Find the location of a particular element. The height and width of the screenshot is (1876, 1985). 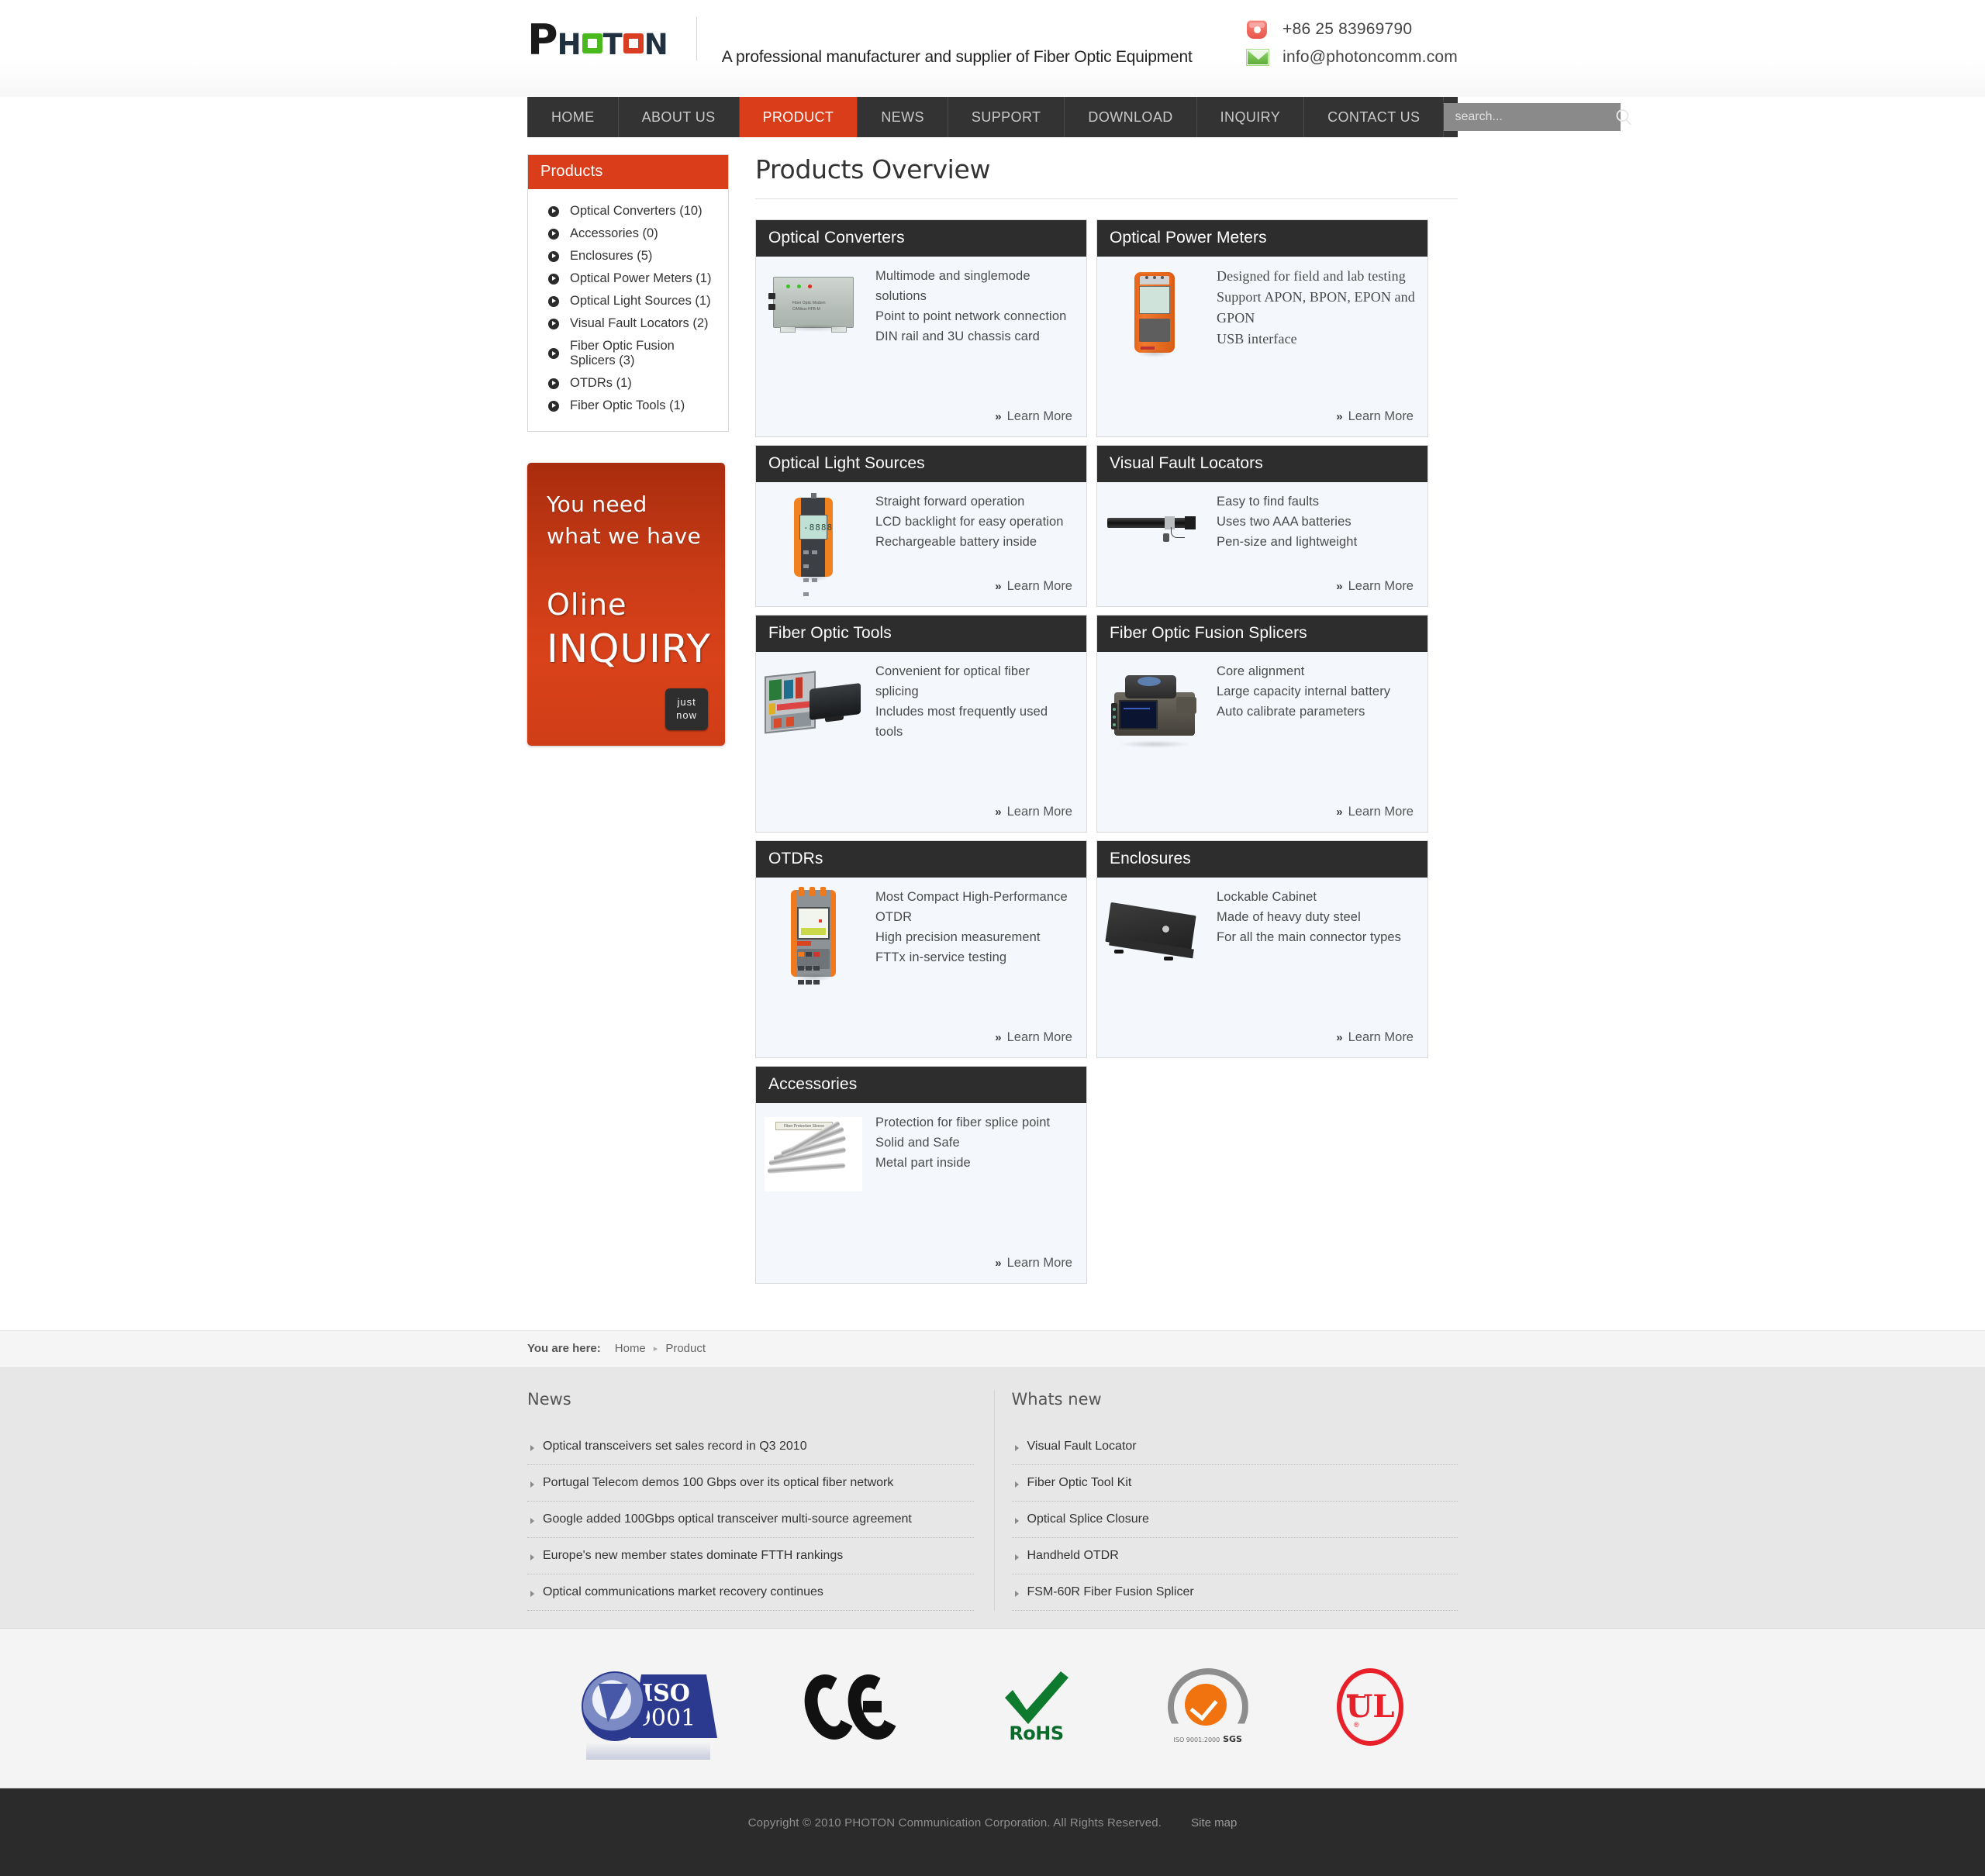

card-feature: Core alignment is located at coordinates (1261, 671).